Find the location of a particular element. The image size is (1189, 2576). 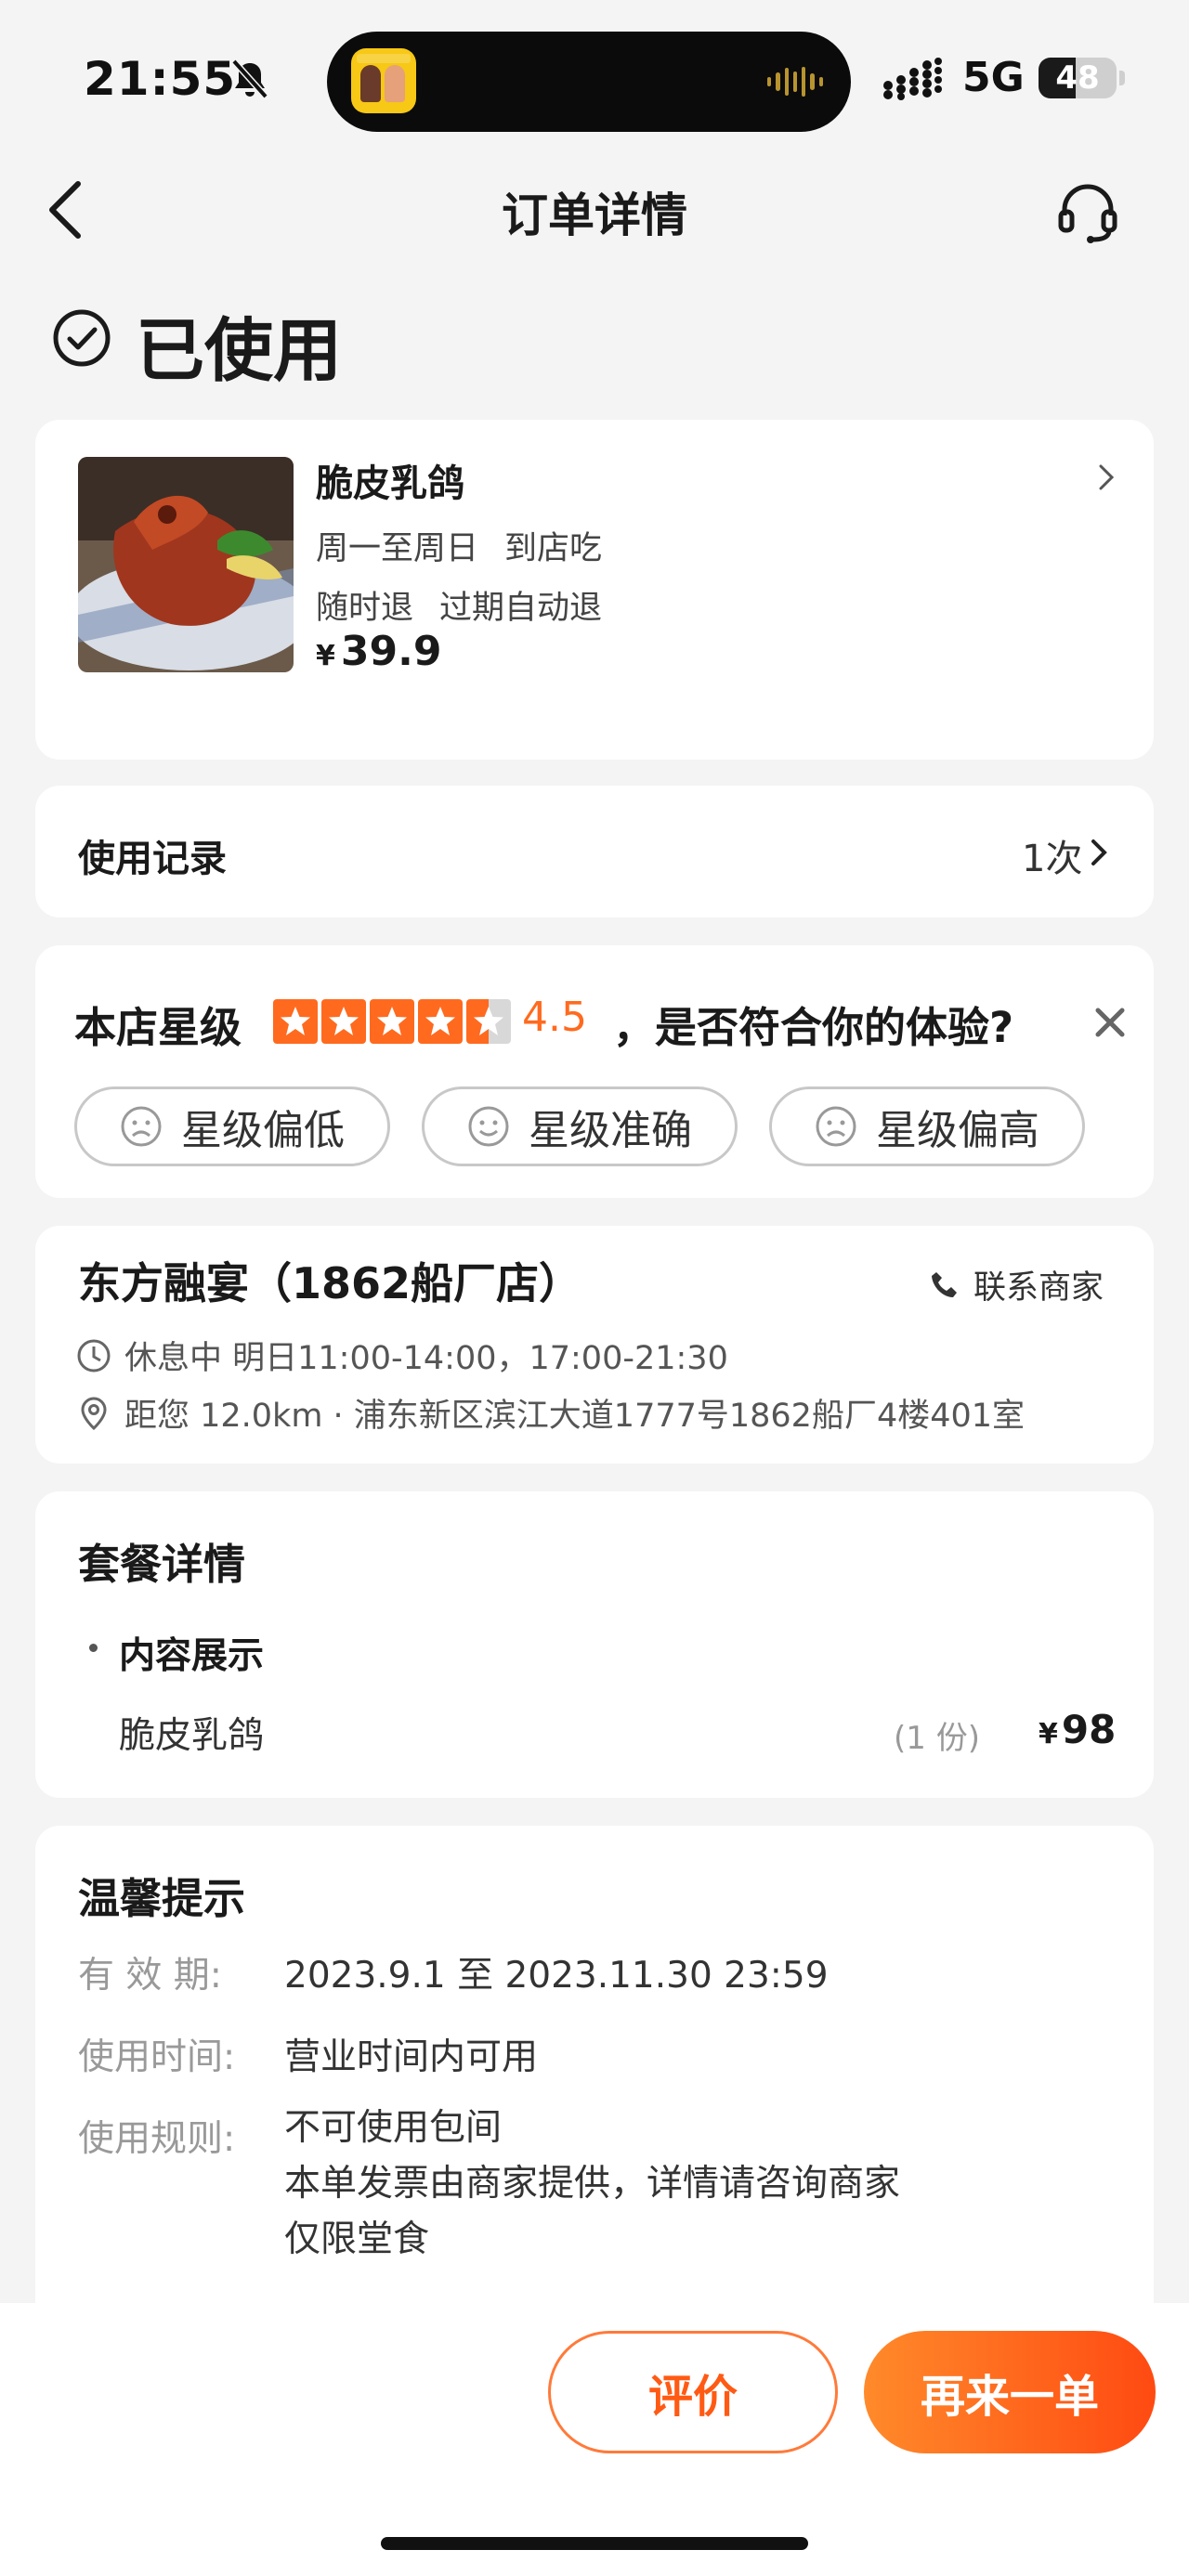

phone-icon is located at coordinates (944, 1284).